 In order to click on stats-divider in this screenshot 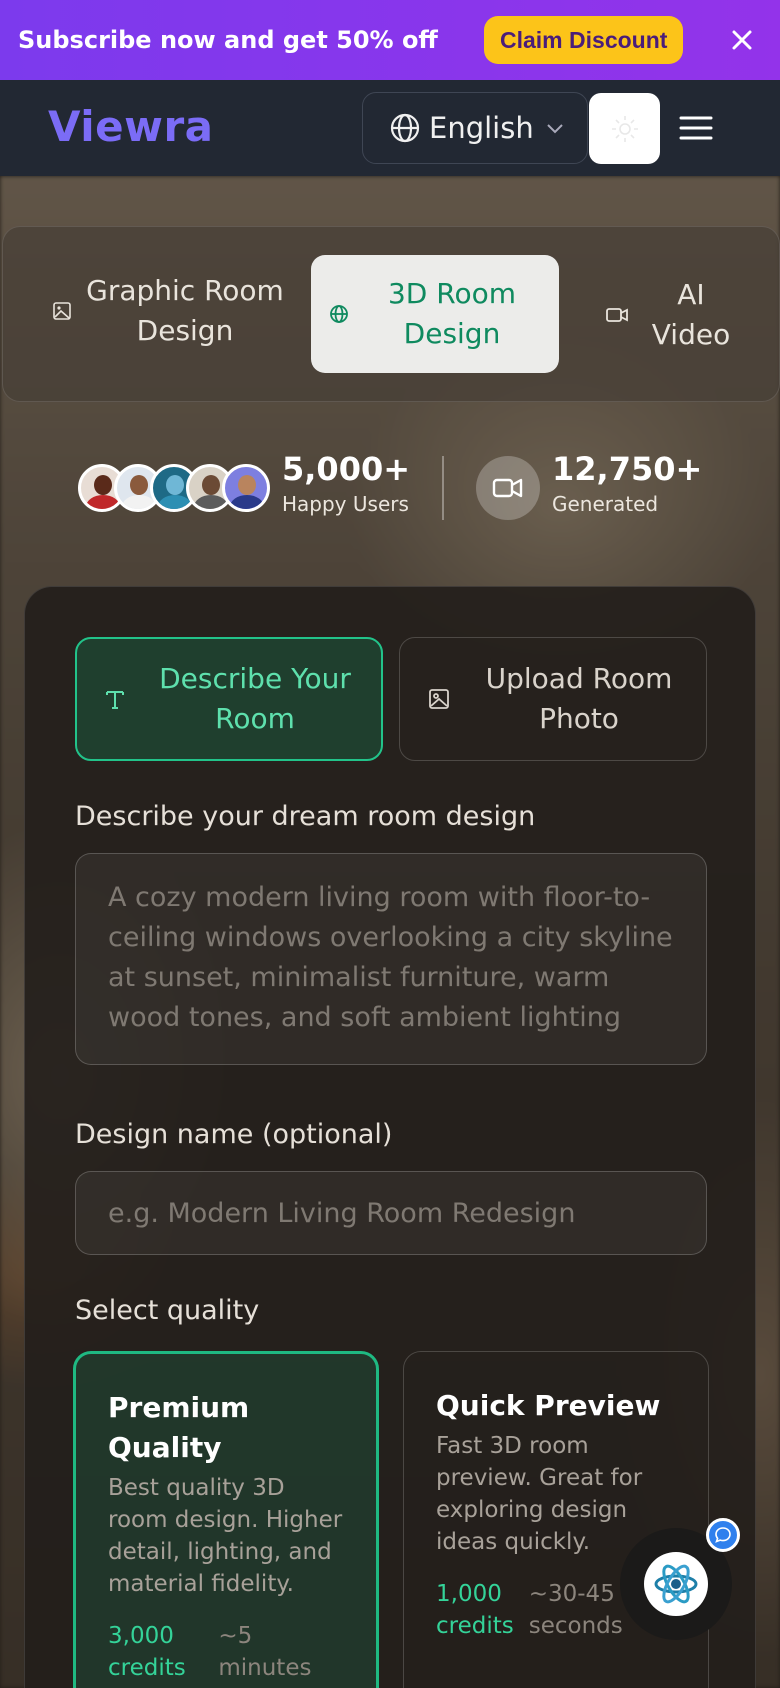, I will do `click(443, 488)`.